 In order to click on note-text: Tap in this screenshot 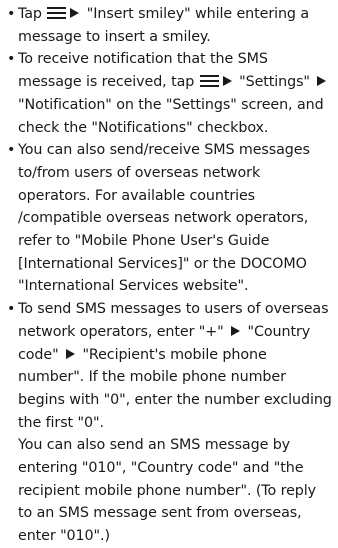, I will do `click(32, 14)`.